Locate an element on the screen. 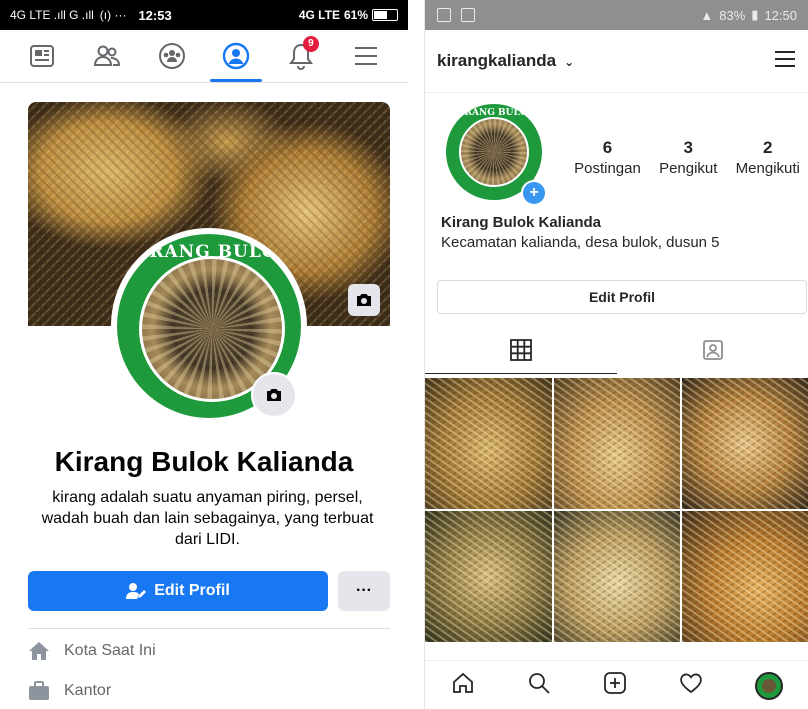  nav-activity is located at coordinates (691, 685).